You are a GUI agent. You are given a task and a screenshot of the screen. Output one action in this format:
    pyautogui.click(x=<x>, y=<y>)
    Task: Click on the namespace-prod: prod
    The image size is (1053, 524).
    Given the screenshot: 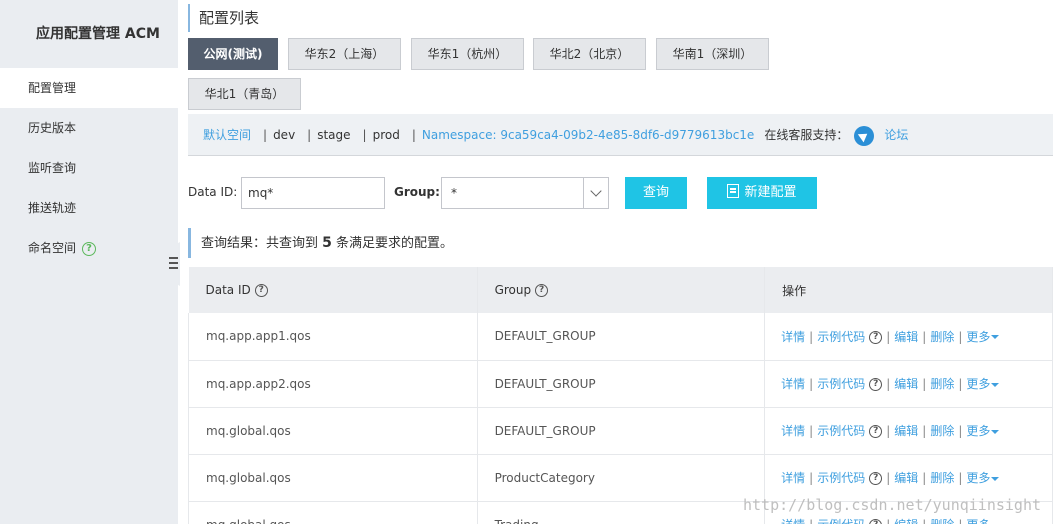 What is the action you would take?
    pyautogui.click(x=386, y=135)
    